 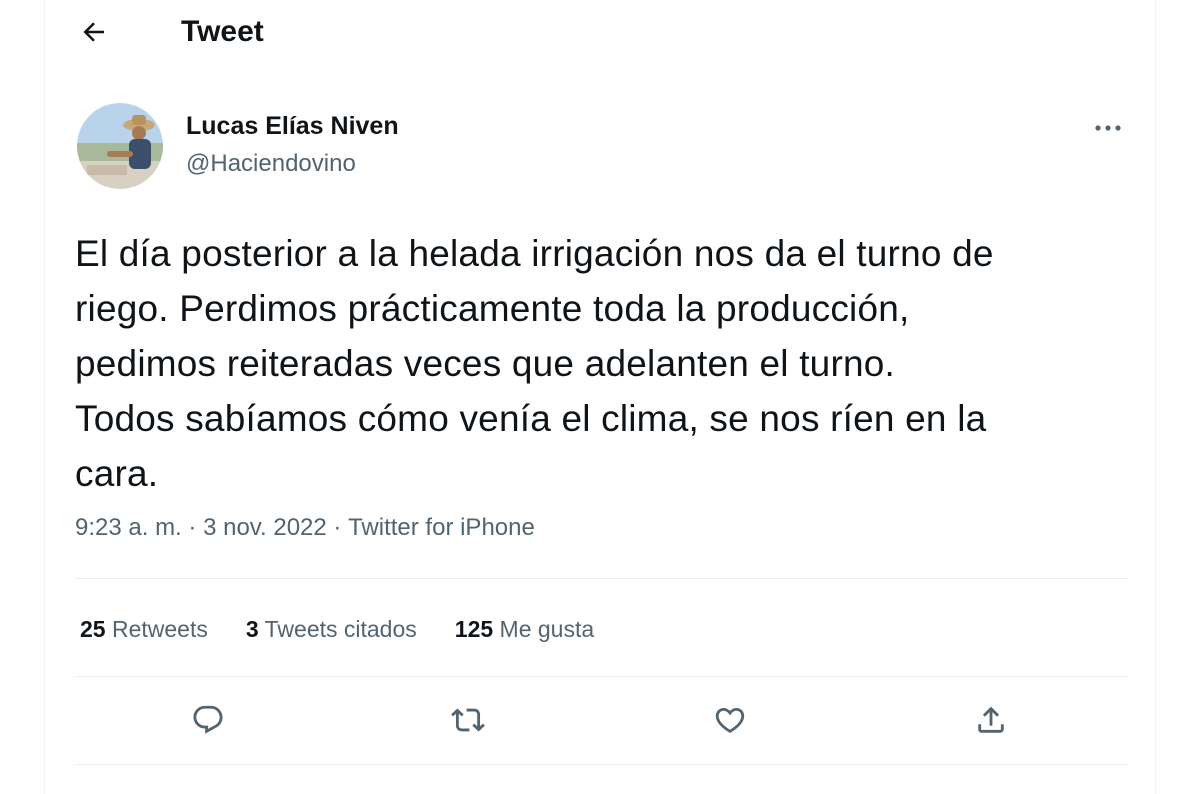 I want to click on more-options-button, so click(x=1108, y=128).